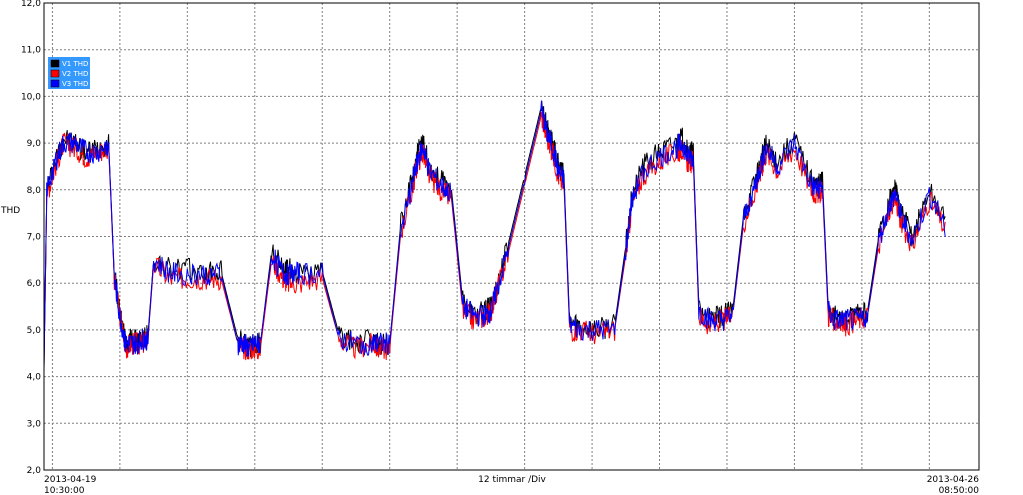 This screenshot has height=495, width=1023. What do you see at coordinates (959, 490) in the screenshot?
I see `x-end-time-label: 08:50:00` at bounding box center [959, 490].